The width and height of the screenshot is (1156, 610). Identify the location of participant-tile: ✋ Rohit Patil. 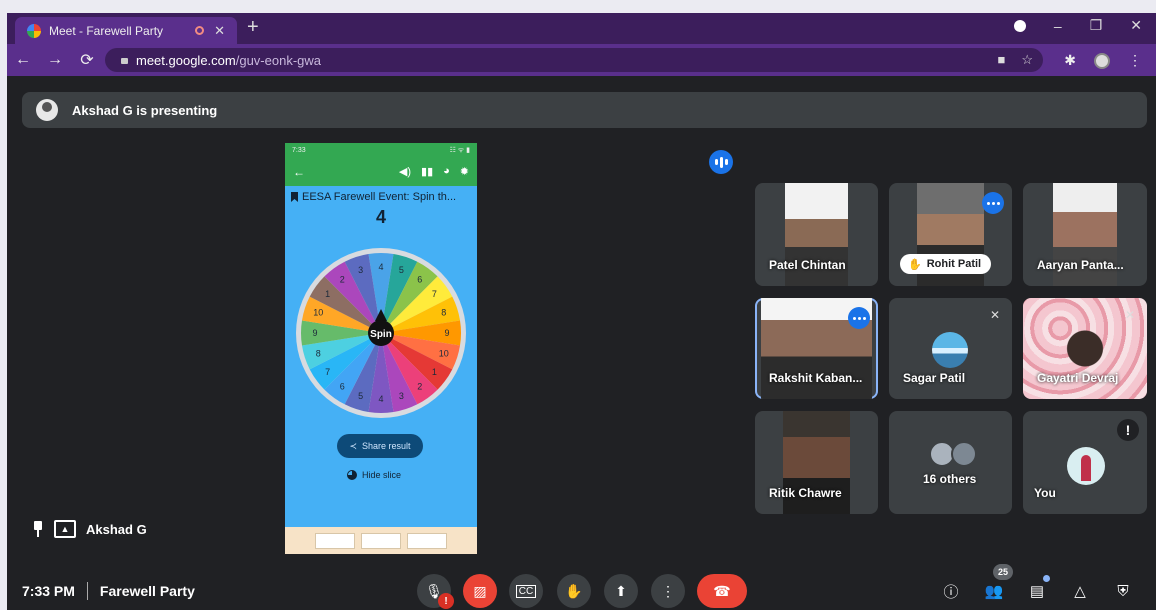
(950, 234).